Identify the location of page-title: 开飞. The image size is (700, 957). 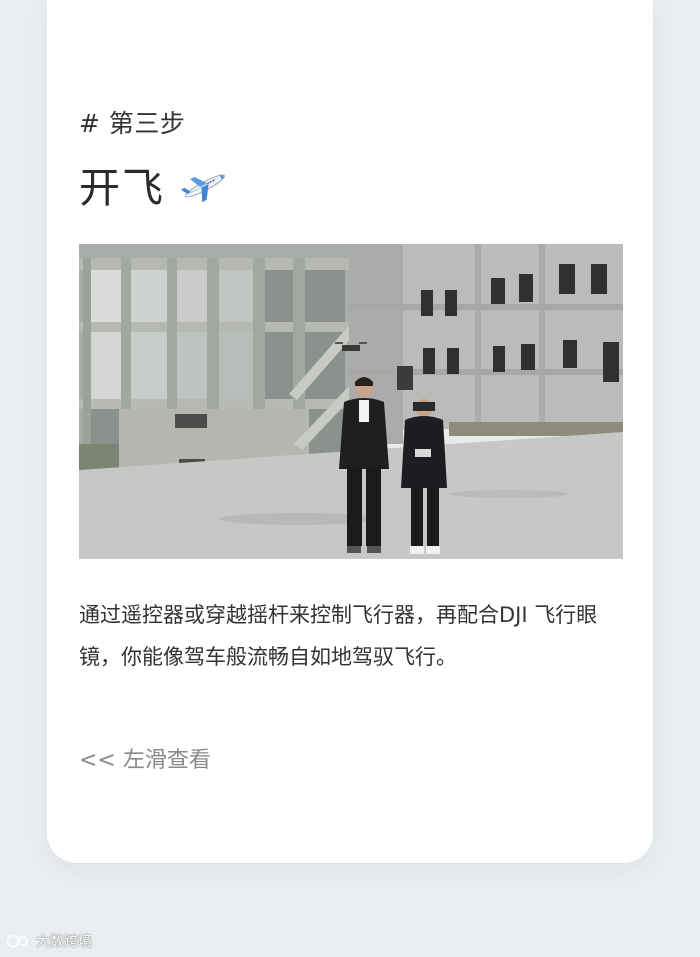
(122, 188).